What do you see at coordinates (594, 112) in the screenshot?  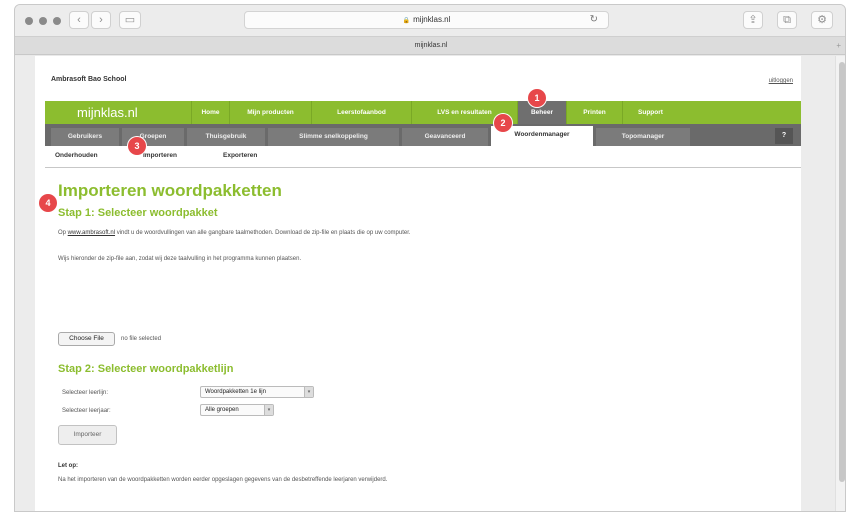 I see `main-nav-printen: Printen` at bounding box center [594, 112].